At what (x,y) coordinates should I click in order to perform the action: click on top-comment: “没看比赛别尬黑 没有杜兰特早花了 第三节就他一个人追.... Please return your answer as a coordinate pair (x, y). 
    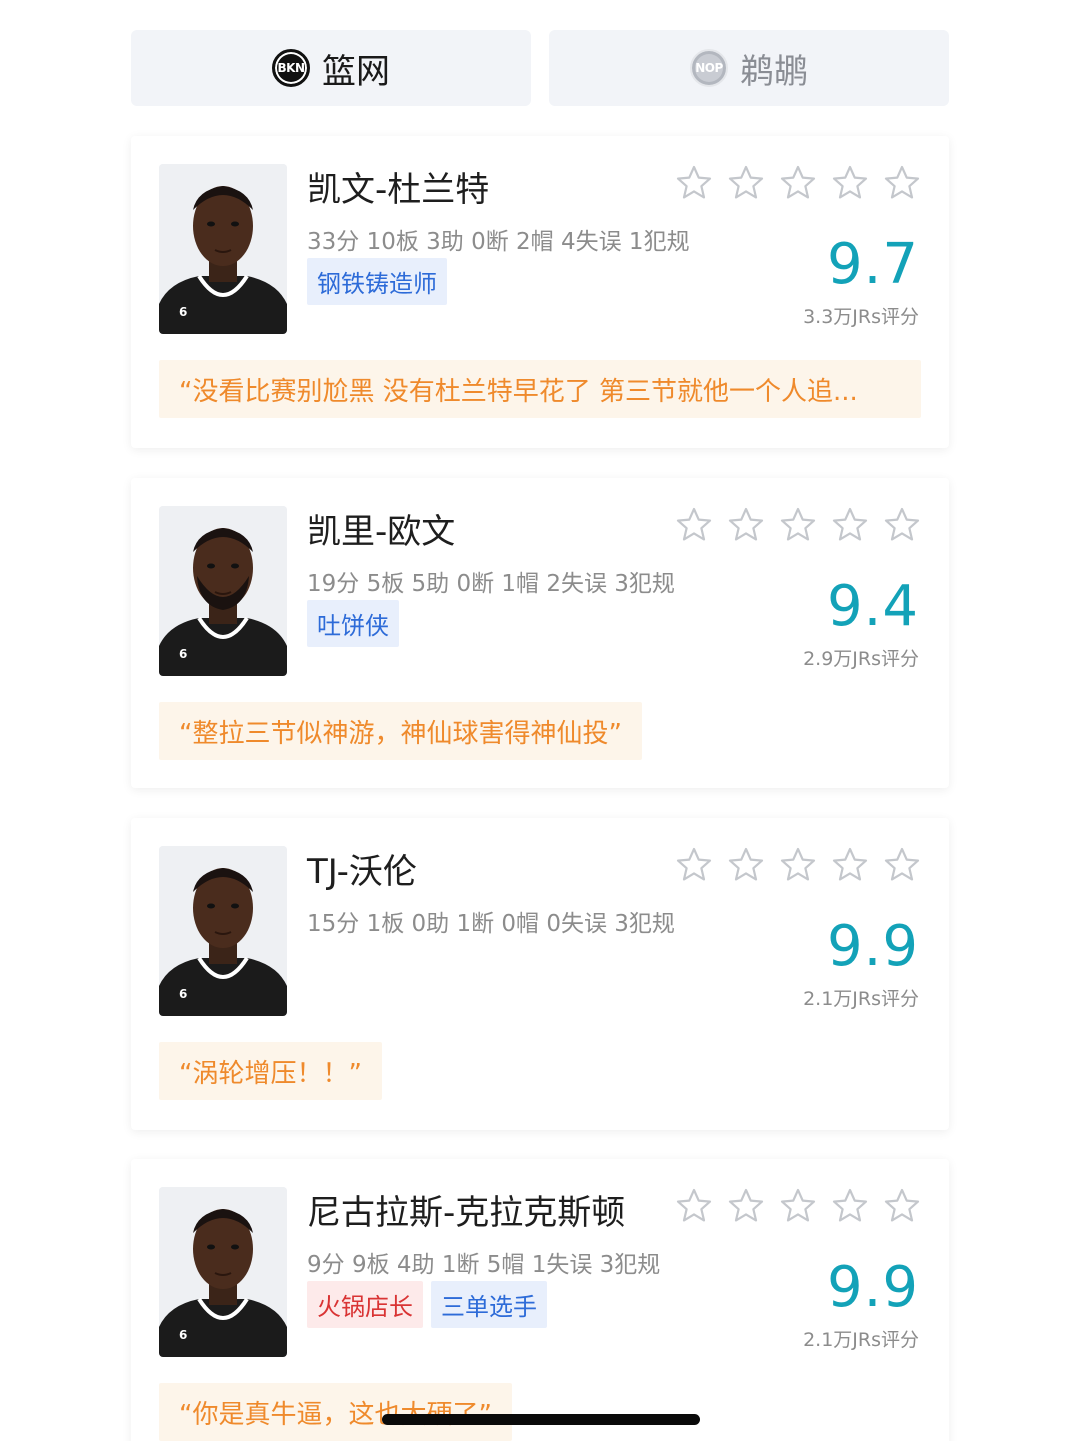
    Looking at the image, I should click on (540, 389).